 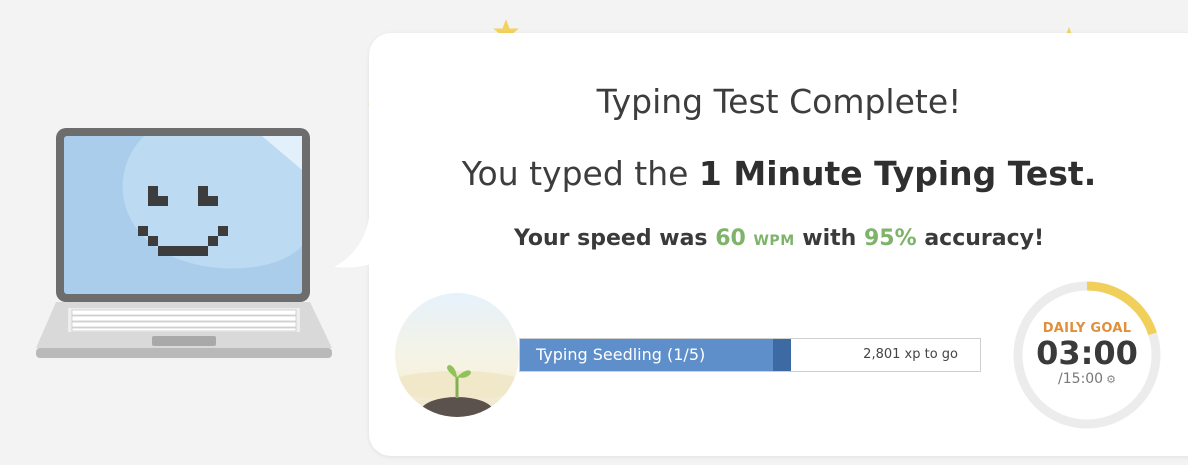 What do you see at coordinates (774, 241) in the screenshot?
I see `wpm-unit: WPM` at bounding box center [774, 241].